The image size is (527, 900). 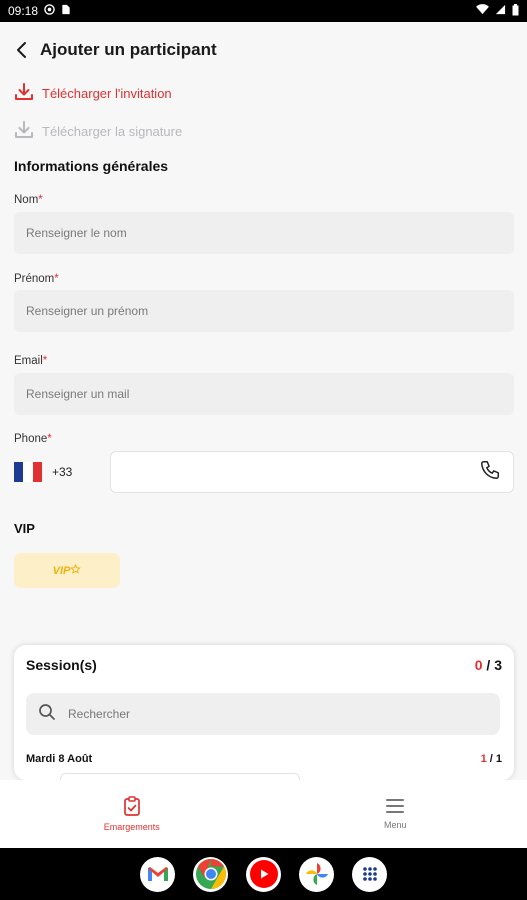 I want to click on session-date-total: / 1, so click(x=494, y=759).